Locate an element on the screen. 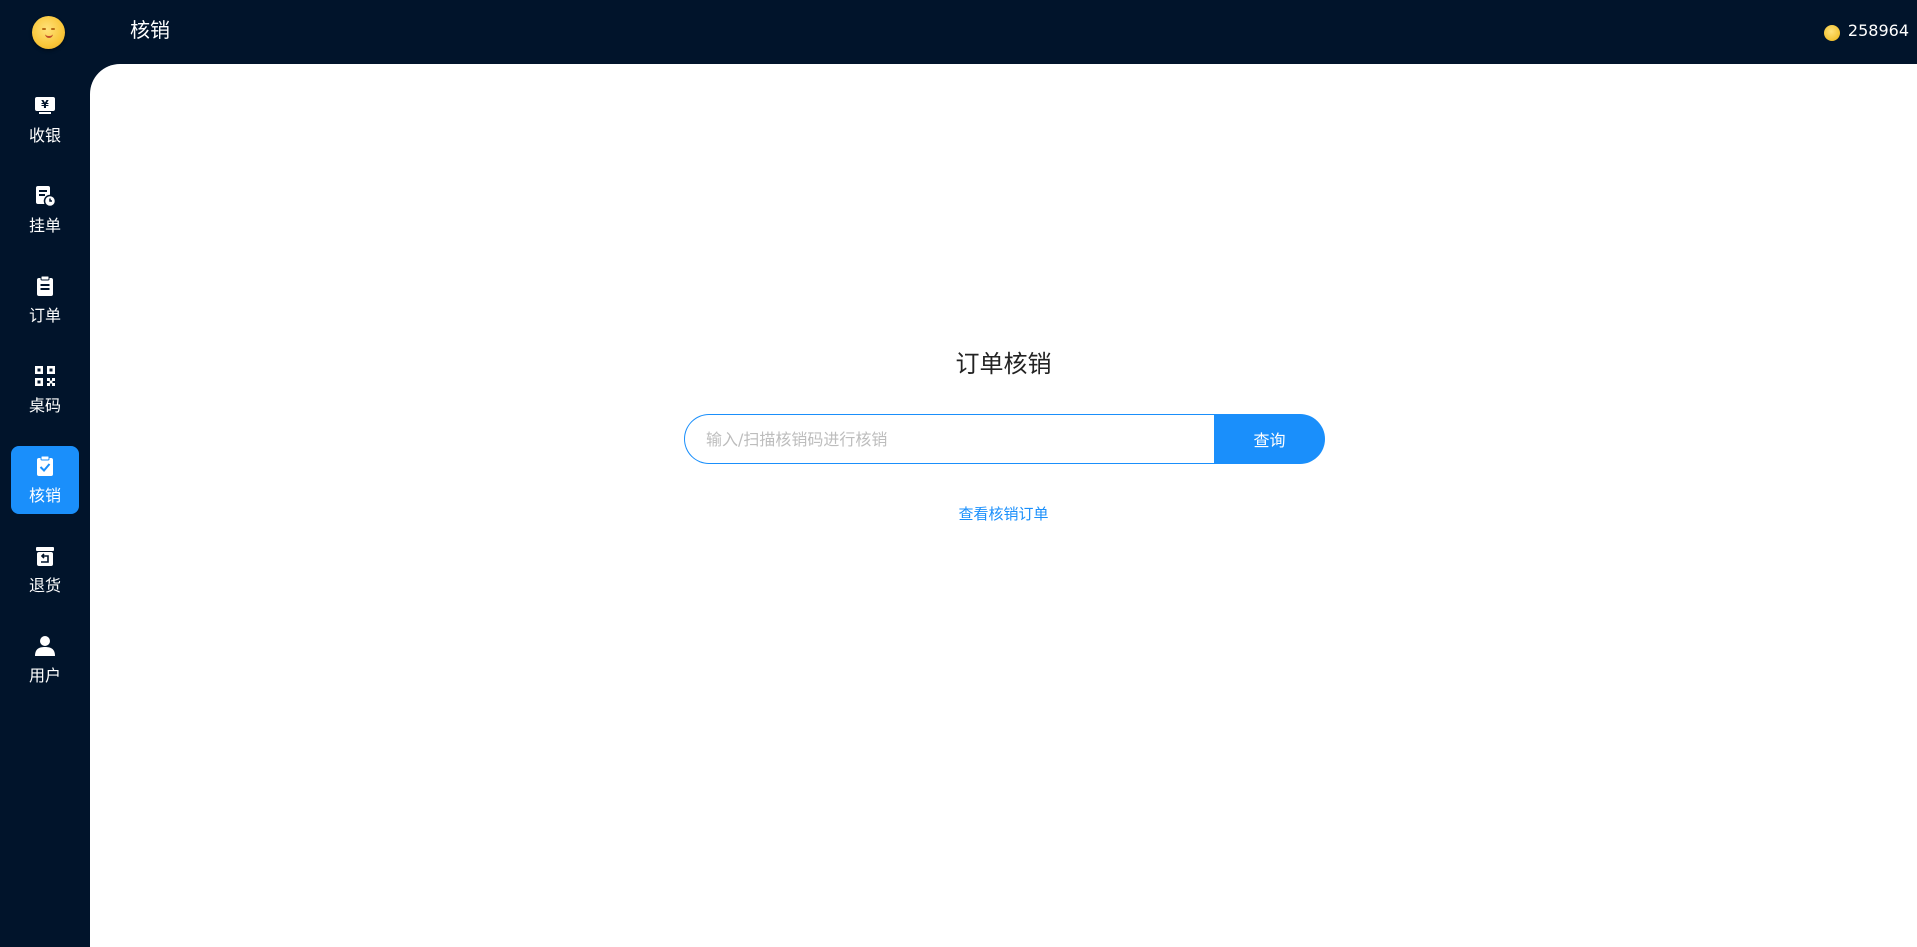 This screenshot has height=947, width=1917. sidebar-item-label: 用户 is located at coordinates (44, 675).